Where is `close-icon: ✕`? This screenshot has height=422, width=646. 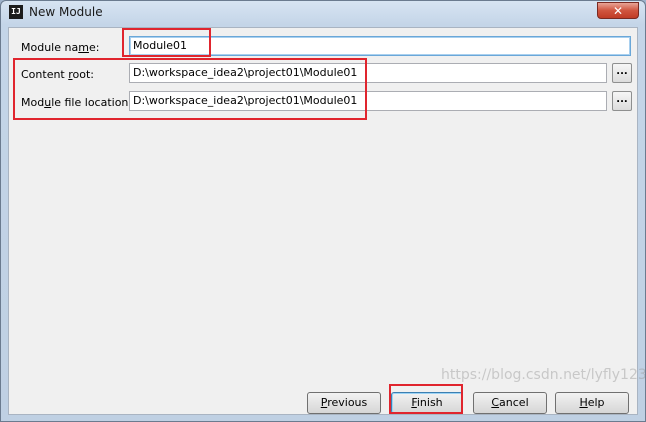 close-icon: ✕ is located at coordinates (618, 11).